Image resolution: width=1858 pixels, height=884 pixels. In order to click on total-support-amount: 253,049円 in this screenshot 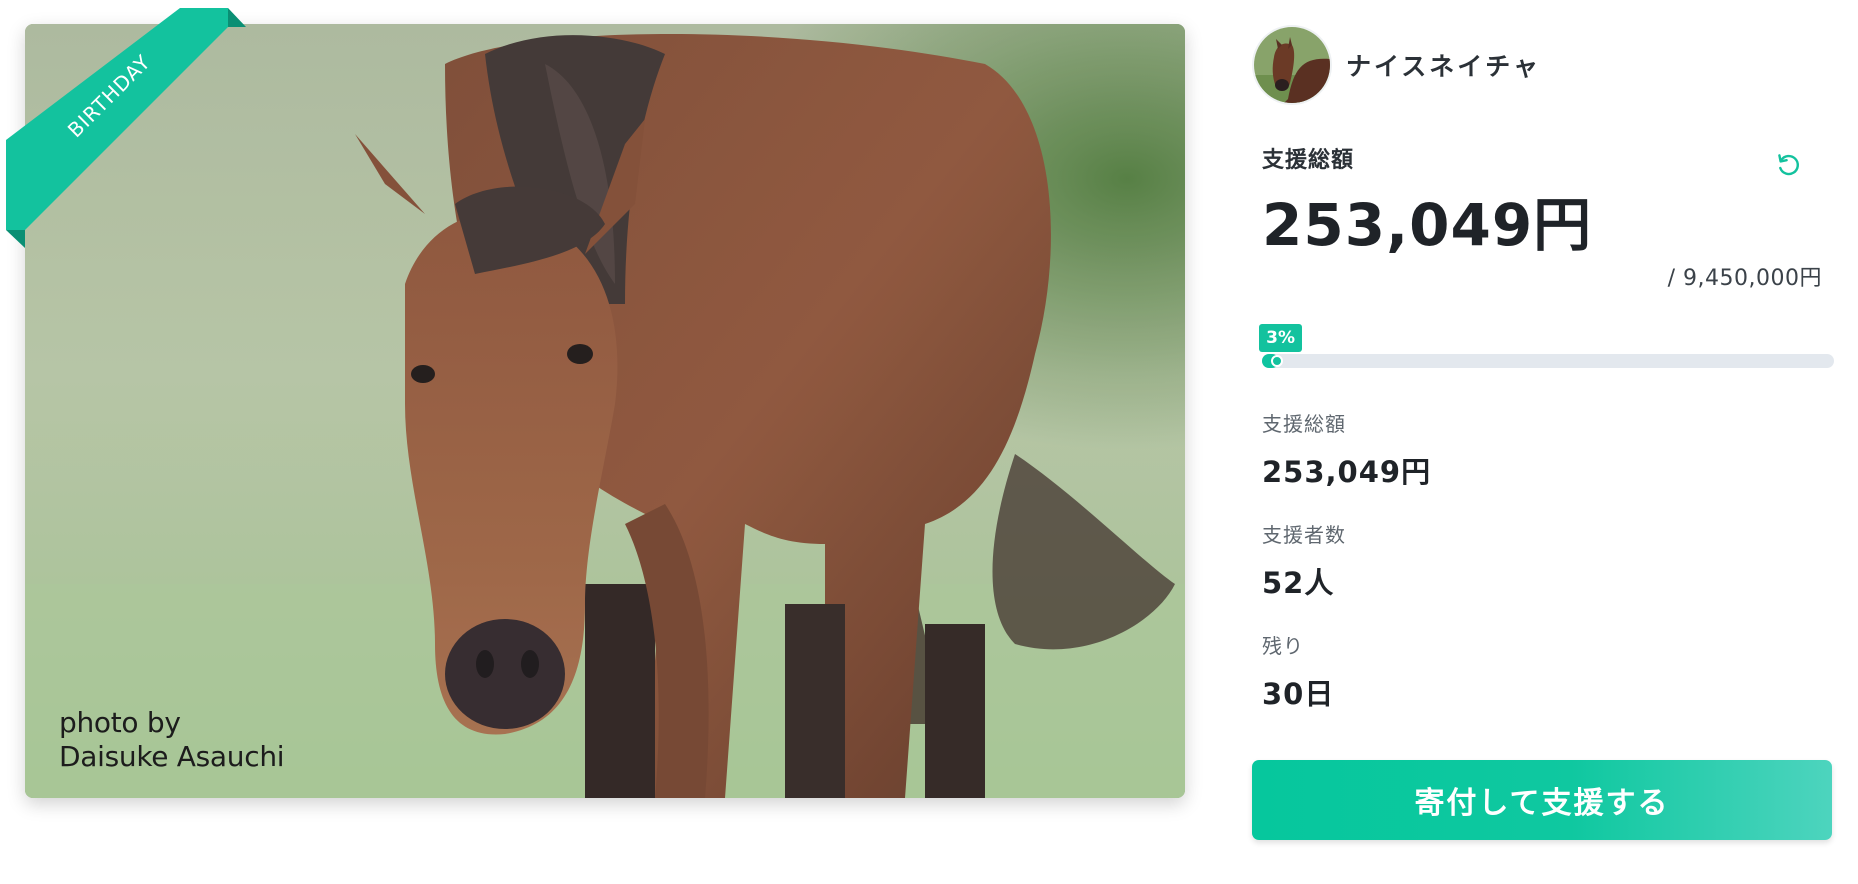, I will do `click(1427, 225)`.